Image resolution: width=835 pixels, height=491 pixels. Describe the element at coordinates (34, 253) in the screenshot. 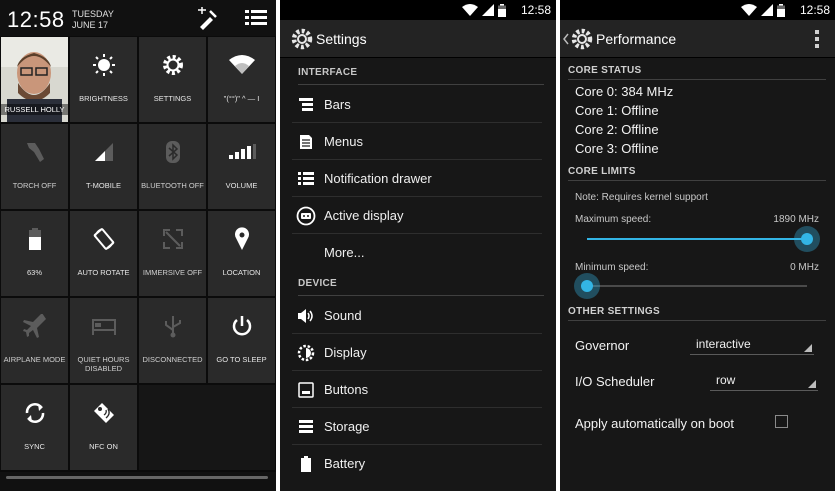

I see `tile-battery: 63%` at that location.